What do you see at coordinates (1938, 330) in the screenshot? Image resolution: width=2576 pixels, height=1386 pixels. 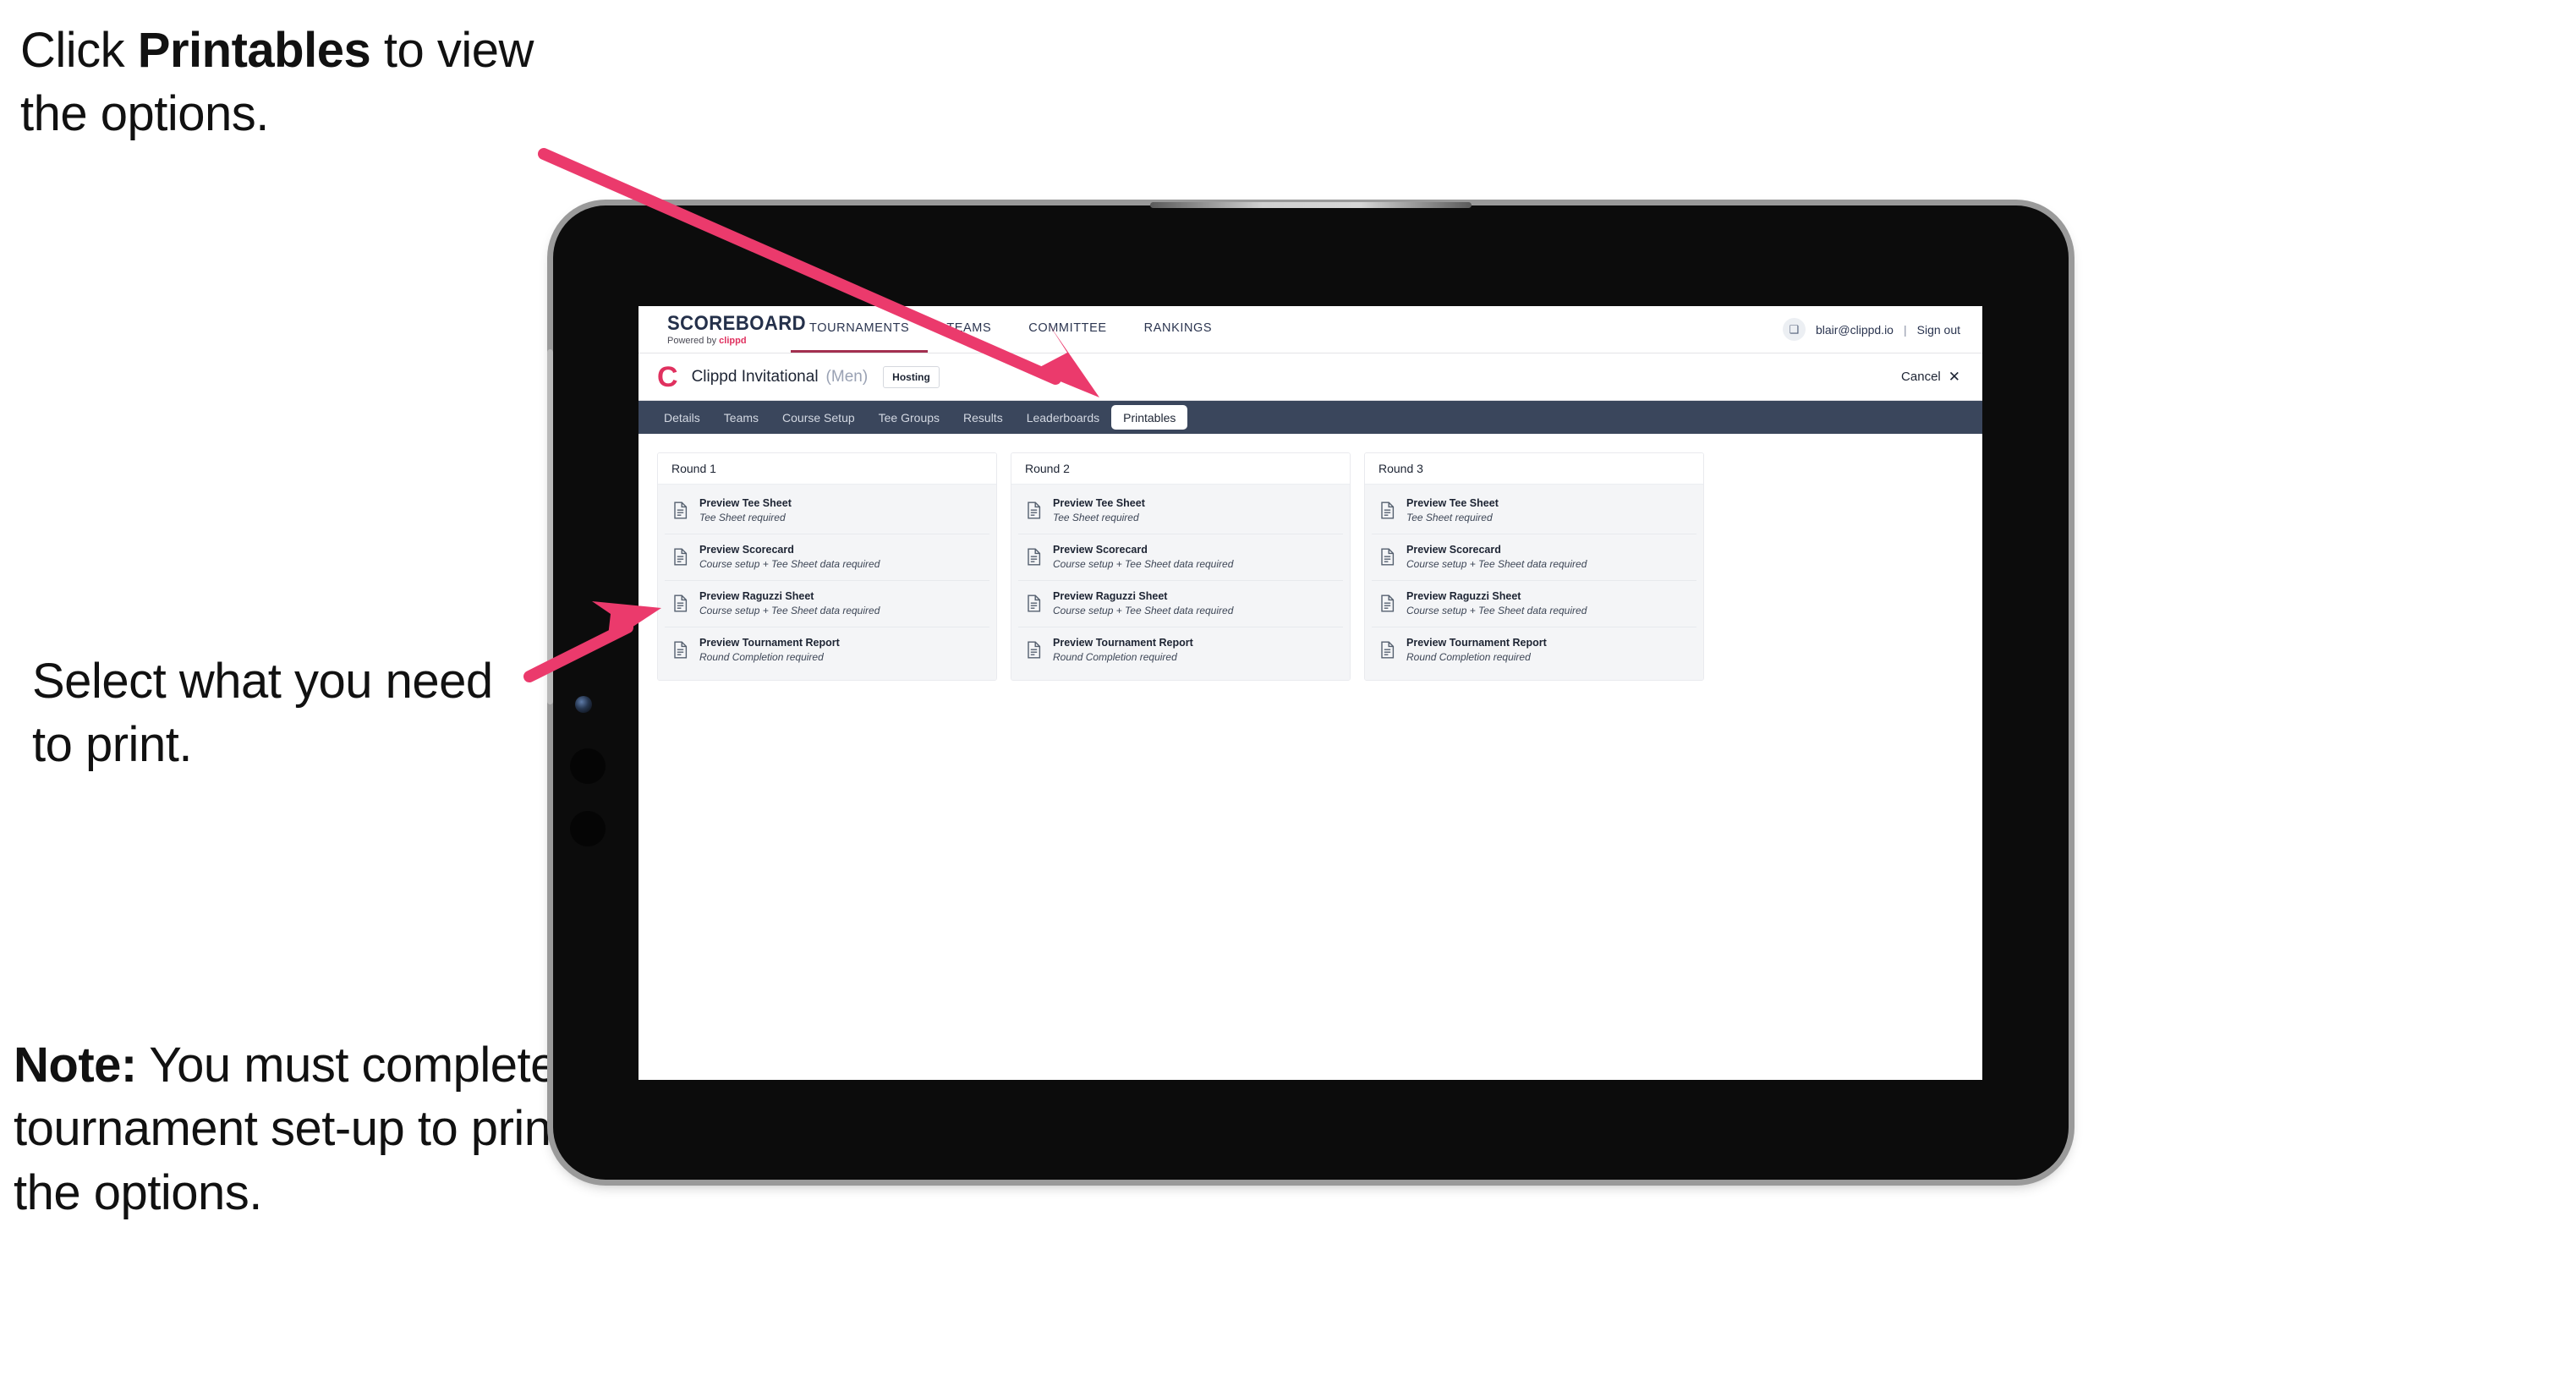 I see `sign-out-button: Sign out` at bounding box center [1938, 330].